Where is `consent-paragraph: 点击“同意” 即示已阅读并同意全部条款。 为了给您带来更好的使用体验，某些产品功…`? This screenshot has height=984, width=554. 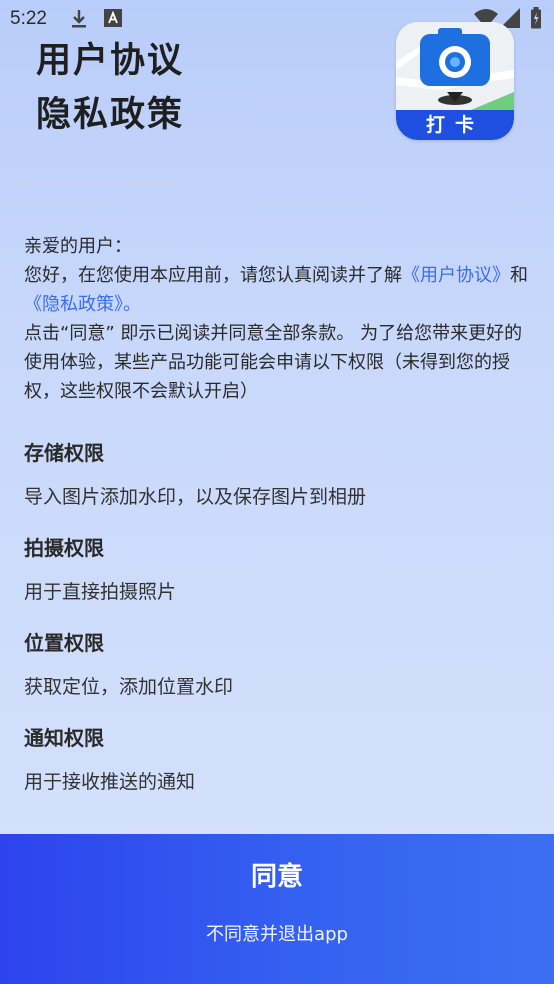
consent-paragraph: 点击“同意” 即示已阅读并同意全部条款。 为了给您带来更好的使用体验，某些产品功… is located at coordinates (273, 362).